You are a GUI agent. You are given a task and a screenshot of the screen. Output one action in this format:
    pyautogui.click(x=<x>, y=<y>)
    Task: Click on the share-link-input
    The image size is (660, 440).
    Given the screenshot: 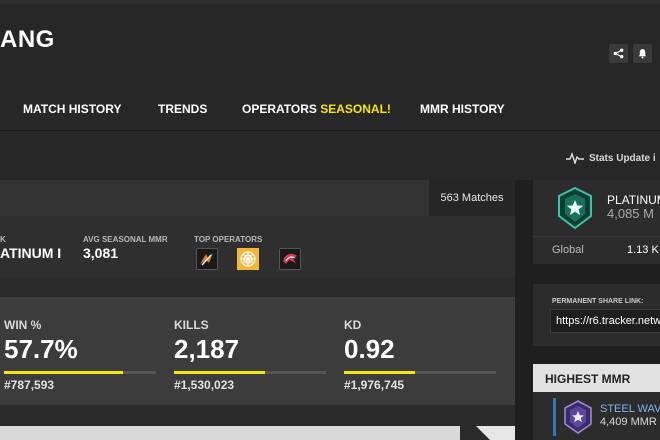 What is the action you would take?
    pyautogui.click(x=605, y=321)
    